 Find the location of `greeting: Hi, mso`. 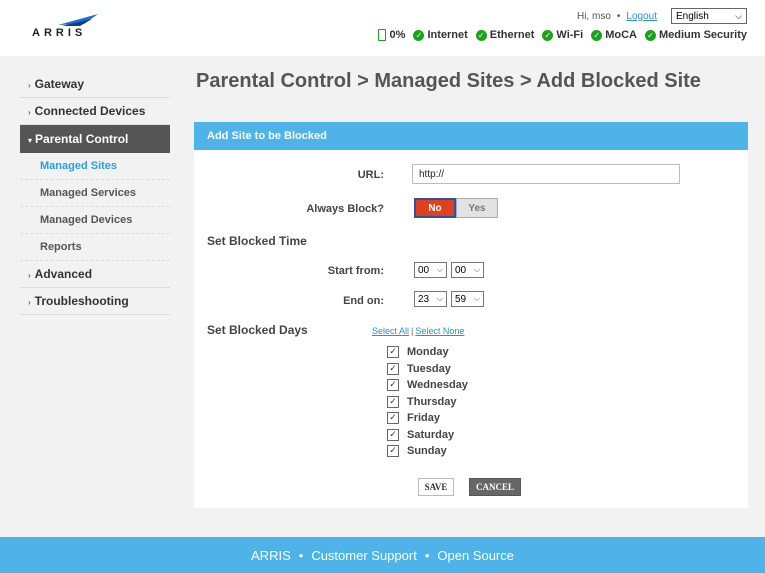

greeting: Hi, mso is located at coordinates (593, 16).